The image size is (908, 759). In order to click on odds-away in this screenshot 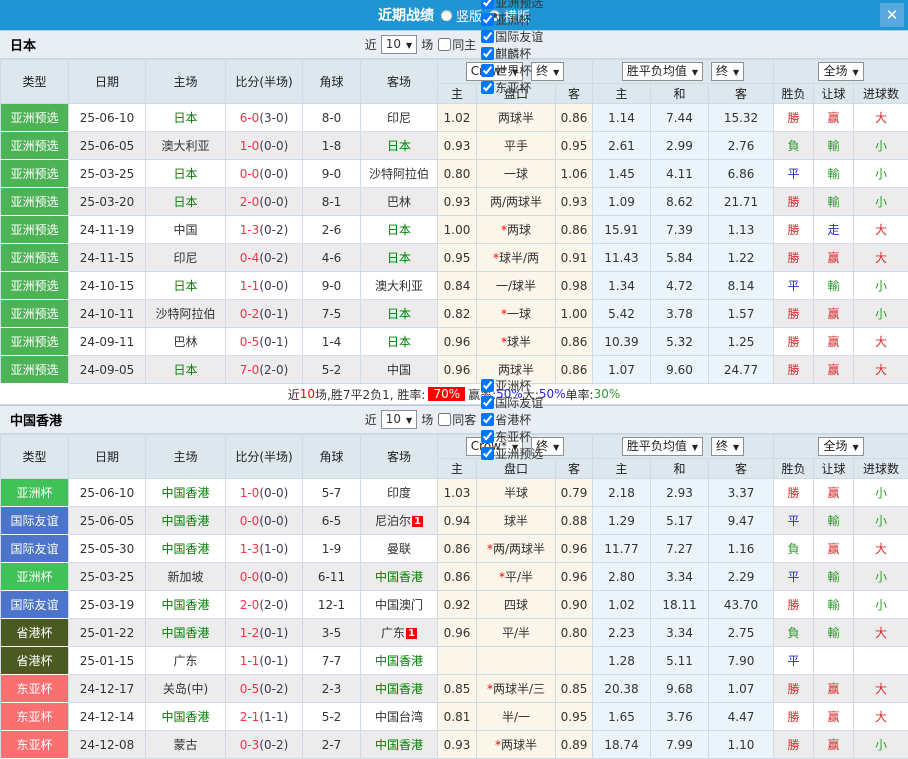, I will do `click(574, 661)`.